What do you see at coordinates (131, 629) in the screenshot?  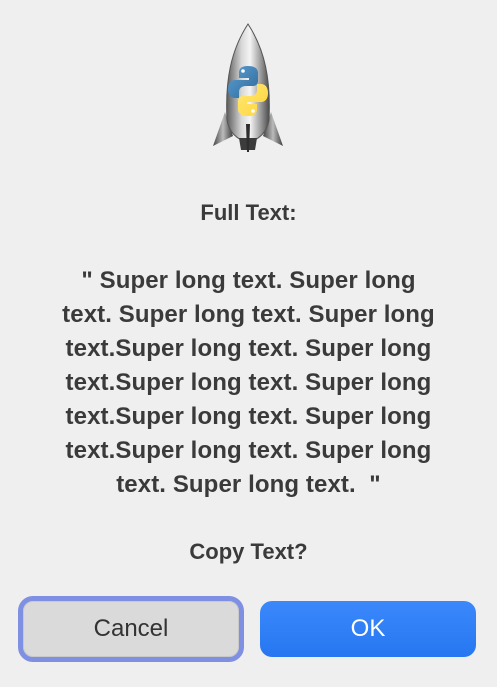 I see `cancel-button: Cancel` at bounding box center [131, 629].